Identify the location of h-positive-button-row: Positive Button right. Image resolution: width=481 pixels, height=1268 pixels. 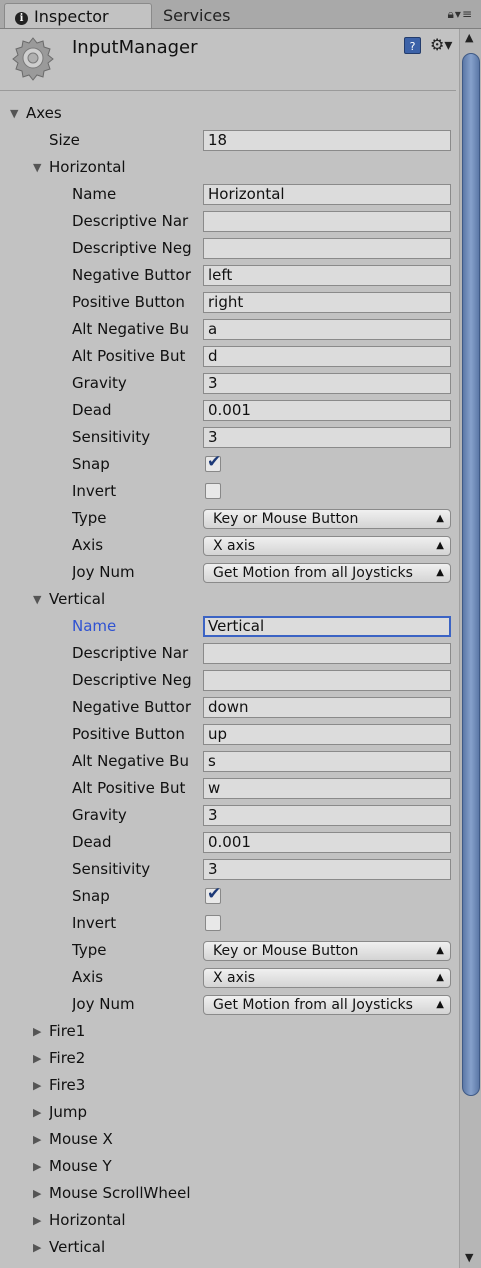
(228, 302).